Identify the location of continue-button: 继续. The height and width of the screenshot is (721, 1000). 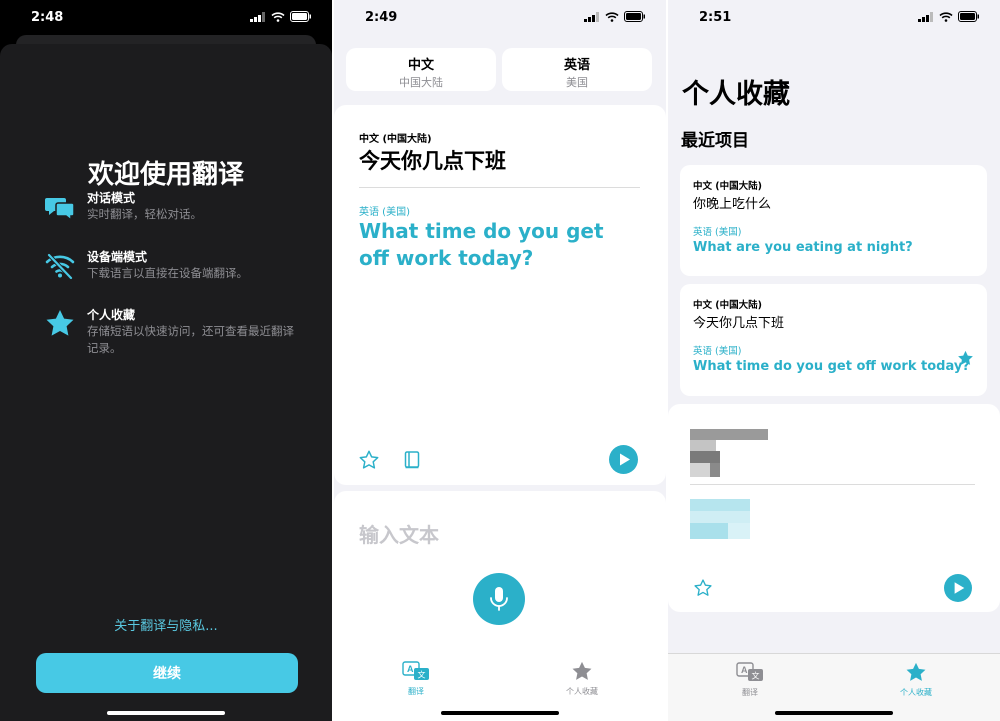
(167, 673).